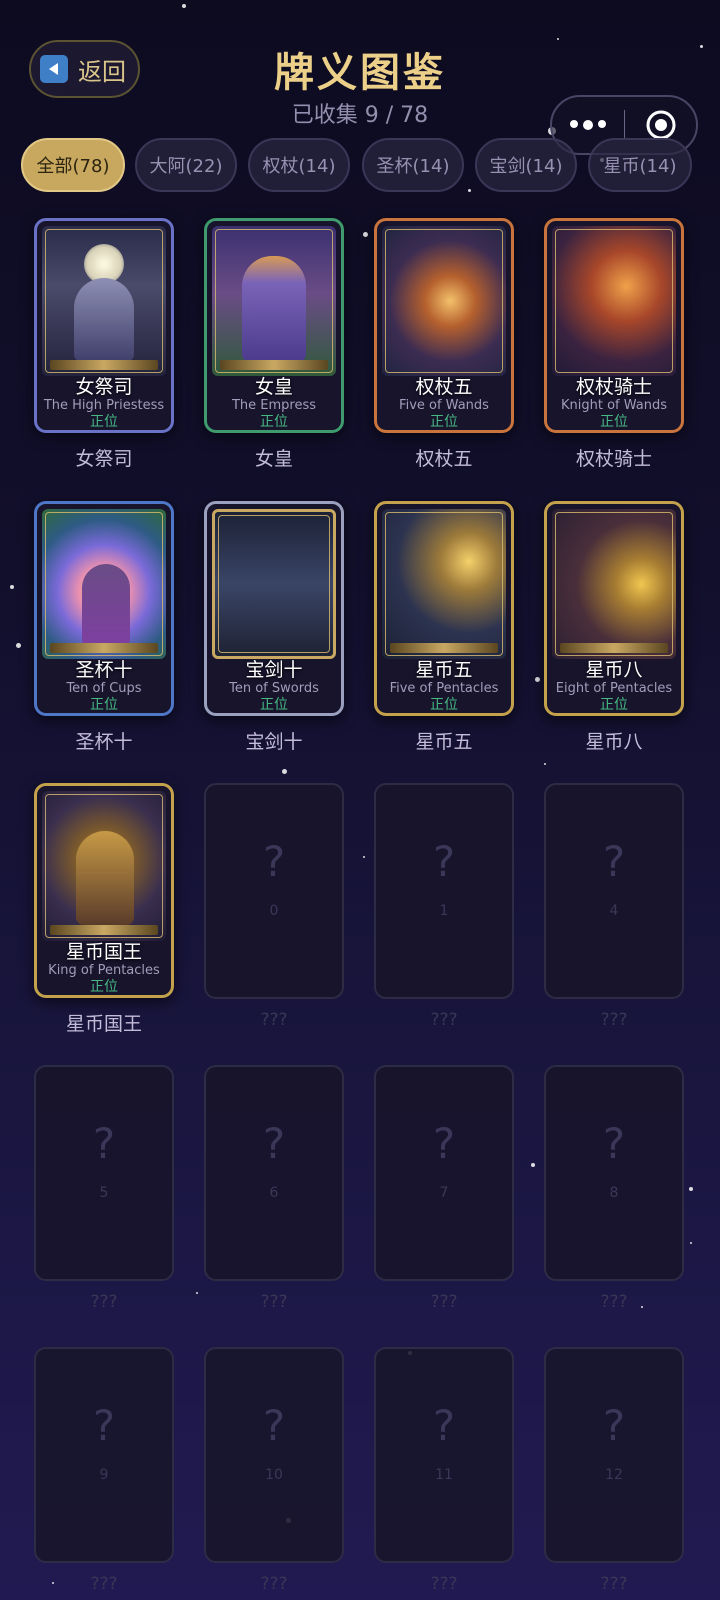 The width and height of the screenshot is (720, 1600). What do you see at coordinates (614, 1173) in the screenshot?
I see `locked-card: ? 8` at bounding box center [614, 1173].